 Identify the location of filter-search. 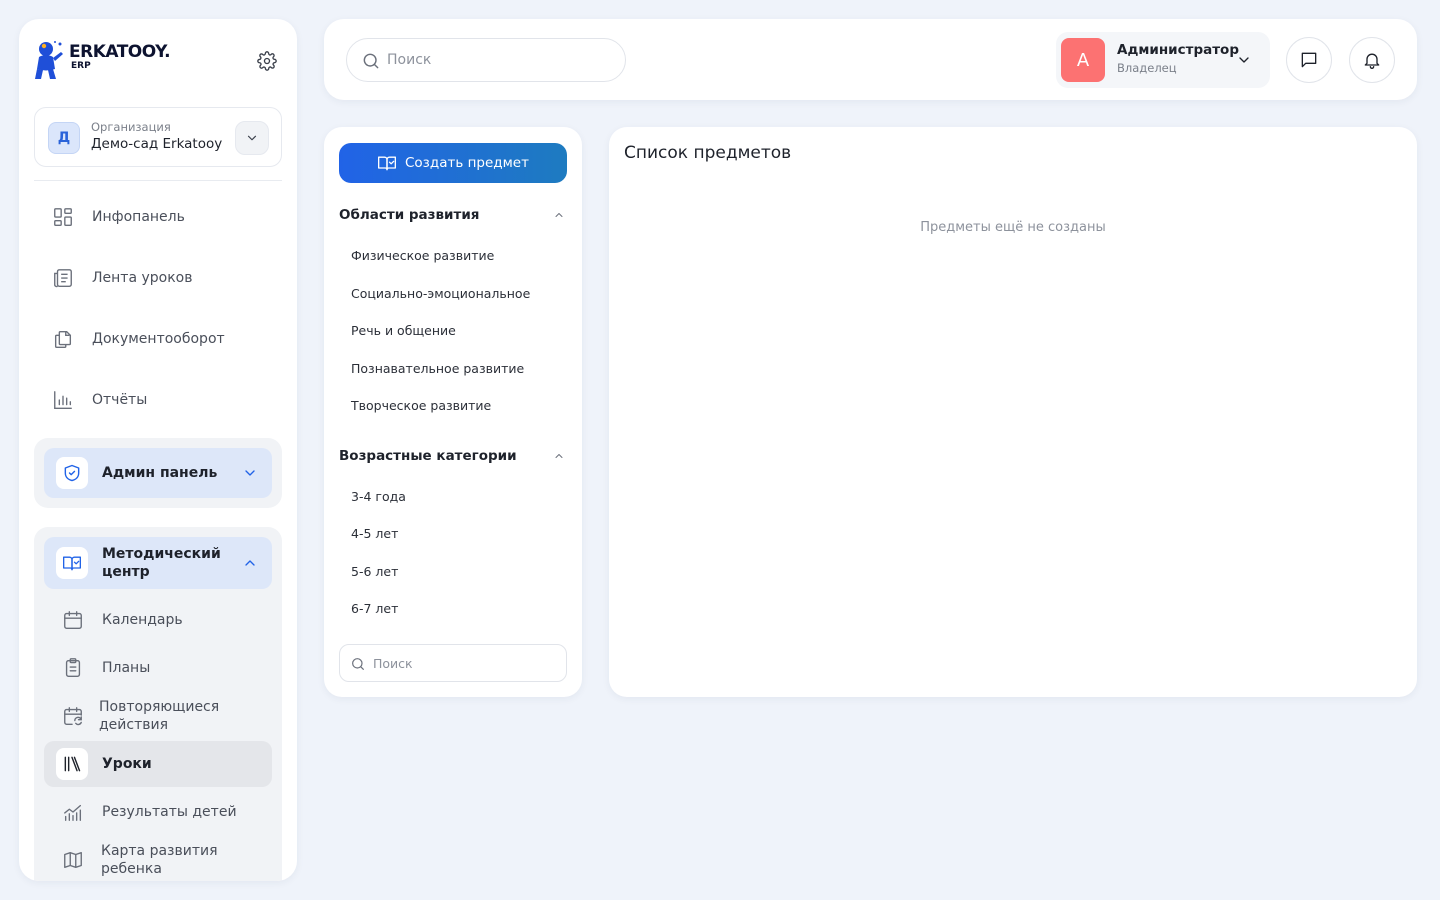
(453, 663).